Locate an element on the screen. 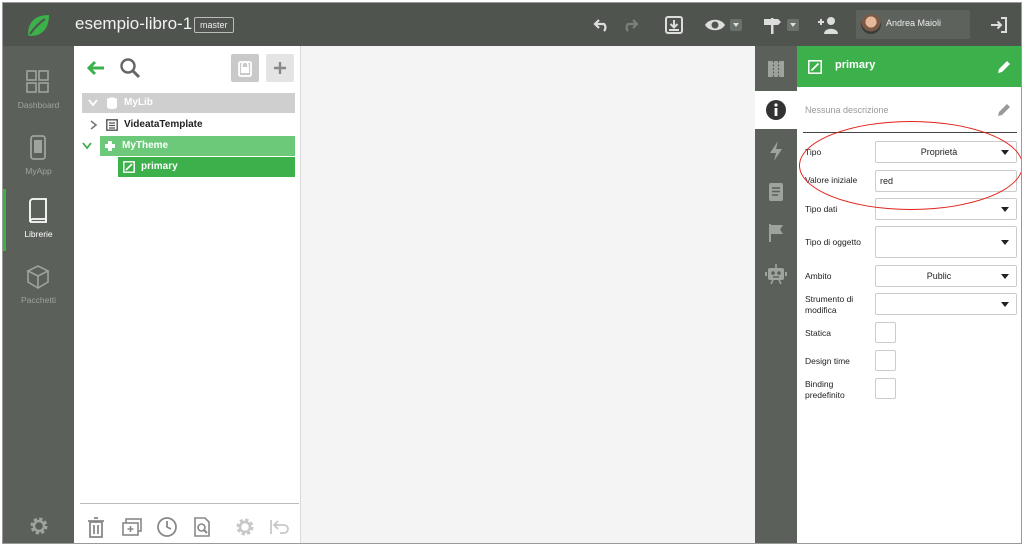  tipo-oggetto-label: Tipo di oggetto is located at coordinates (833, 242).